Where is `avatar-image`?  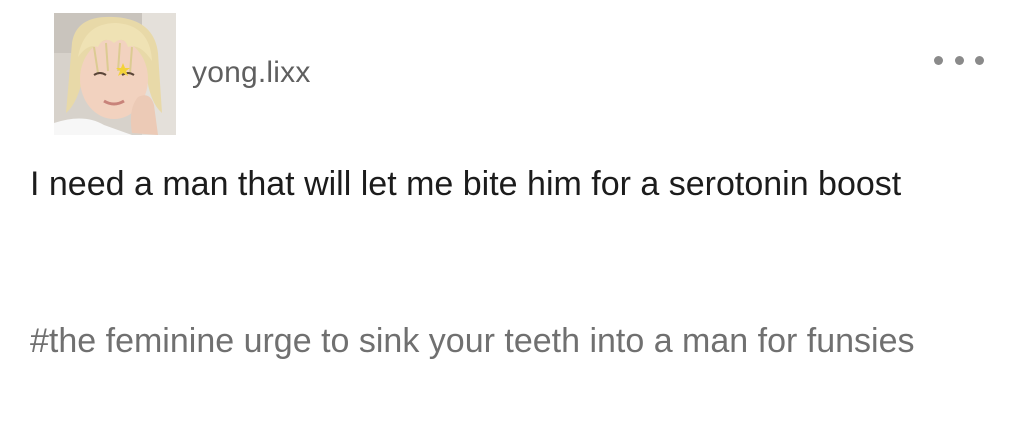 avatar-image is located at coordinates (115, 74).